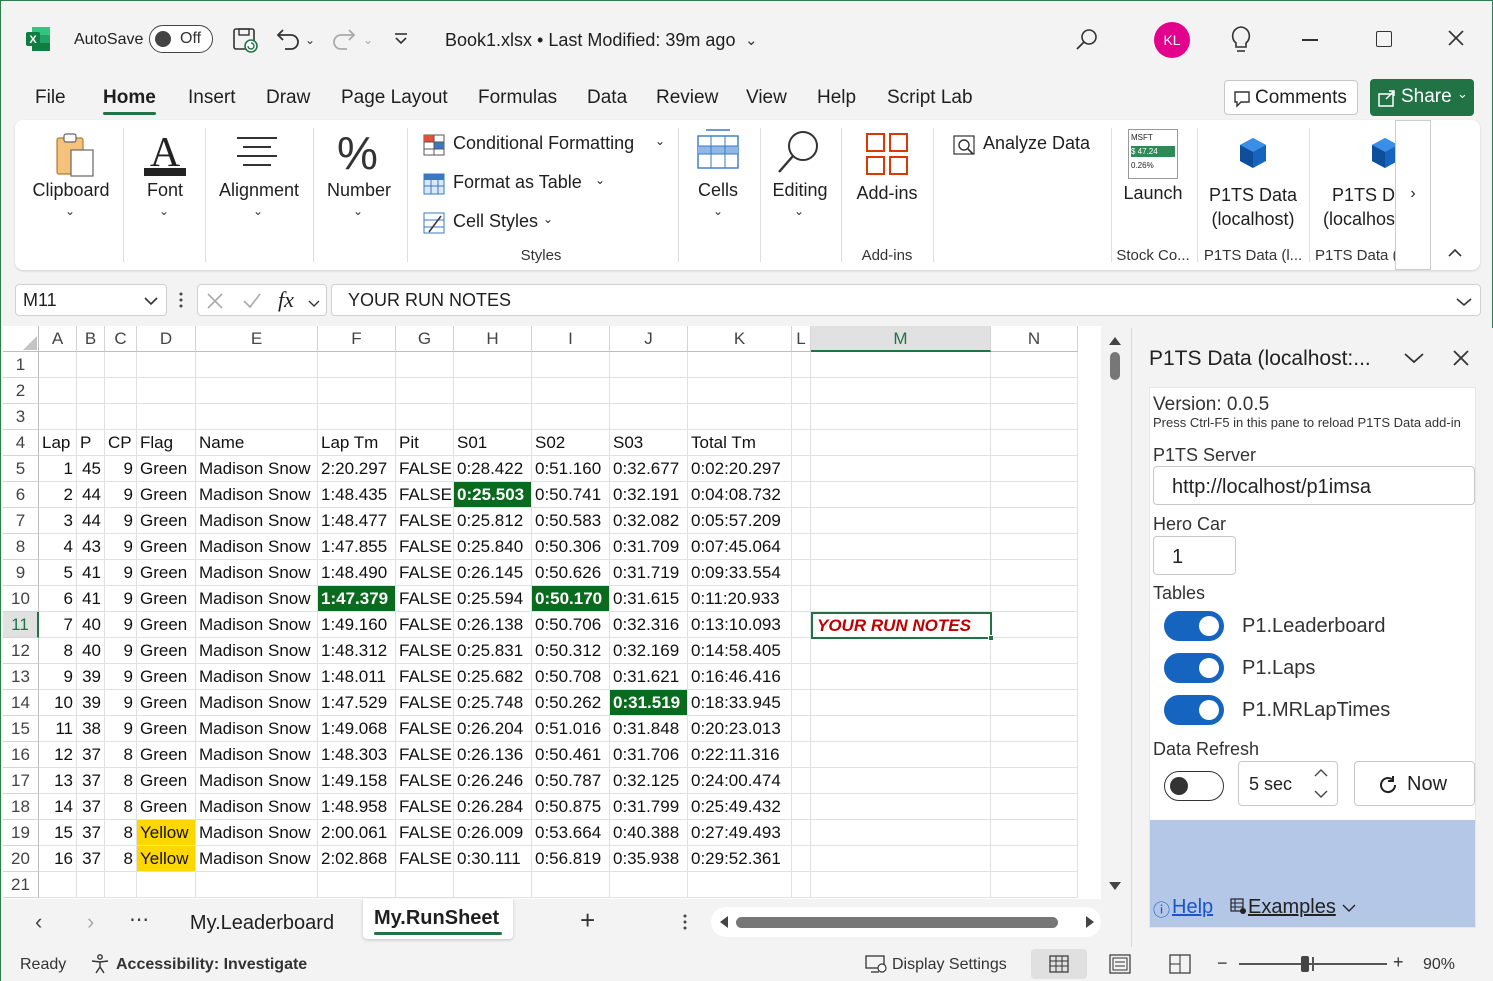 This screenshot has width=1493, height=981. Describe the element at coordinates (259, 190) in the screenshot. I see `alignment-label: Alignment` at that location.